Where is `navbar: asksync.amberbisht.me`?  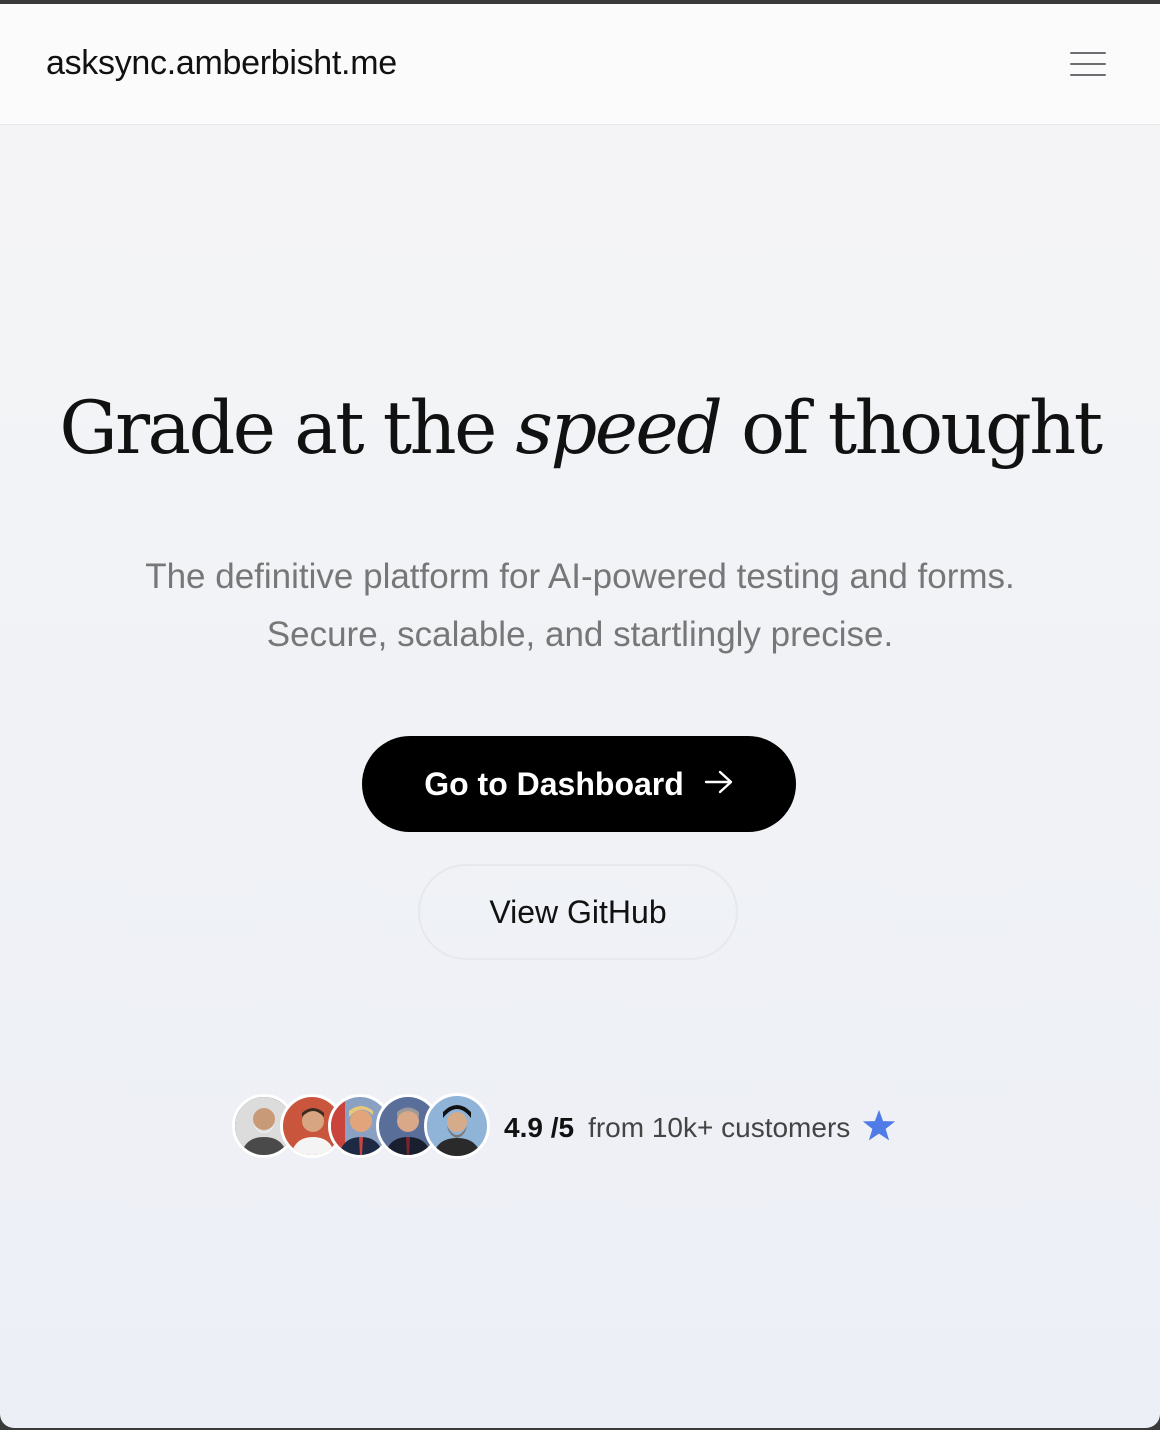 navbar: asksync.amberbisht.me is located at coordinates (580, 64).